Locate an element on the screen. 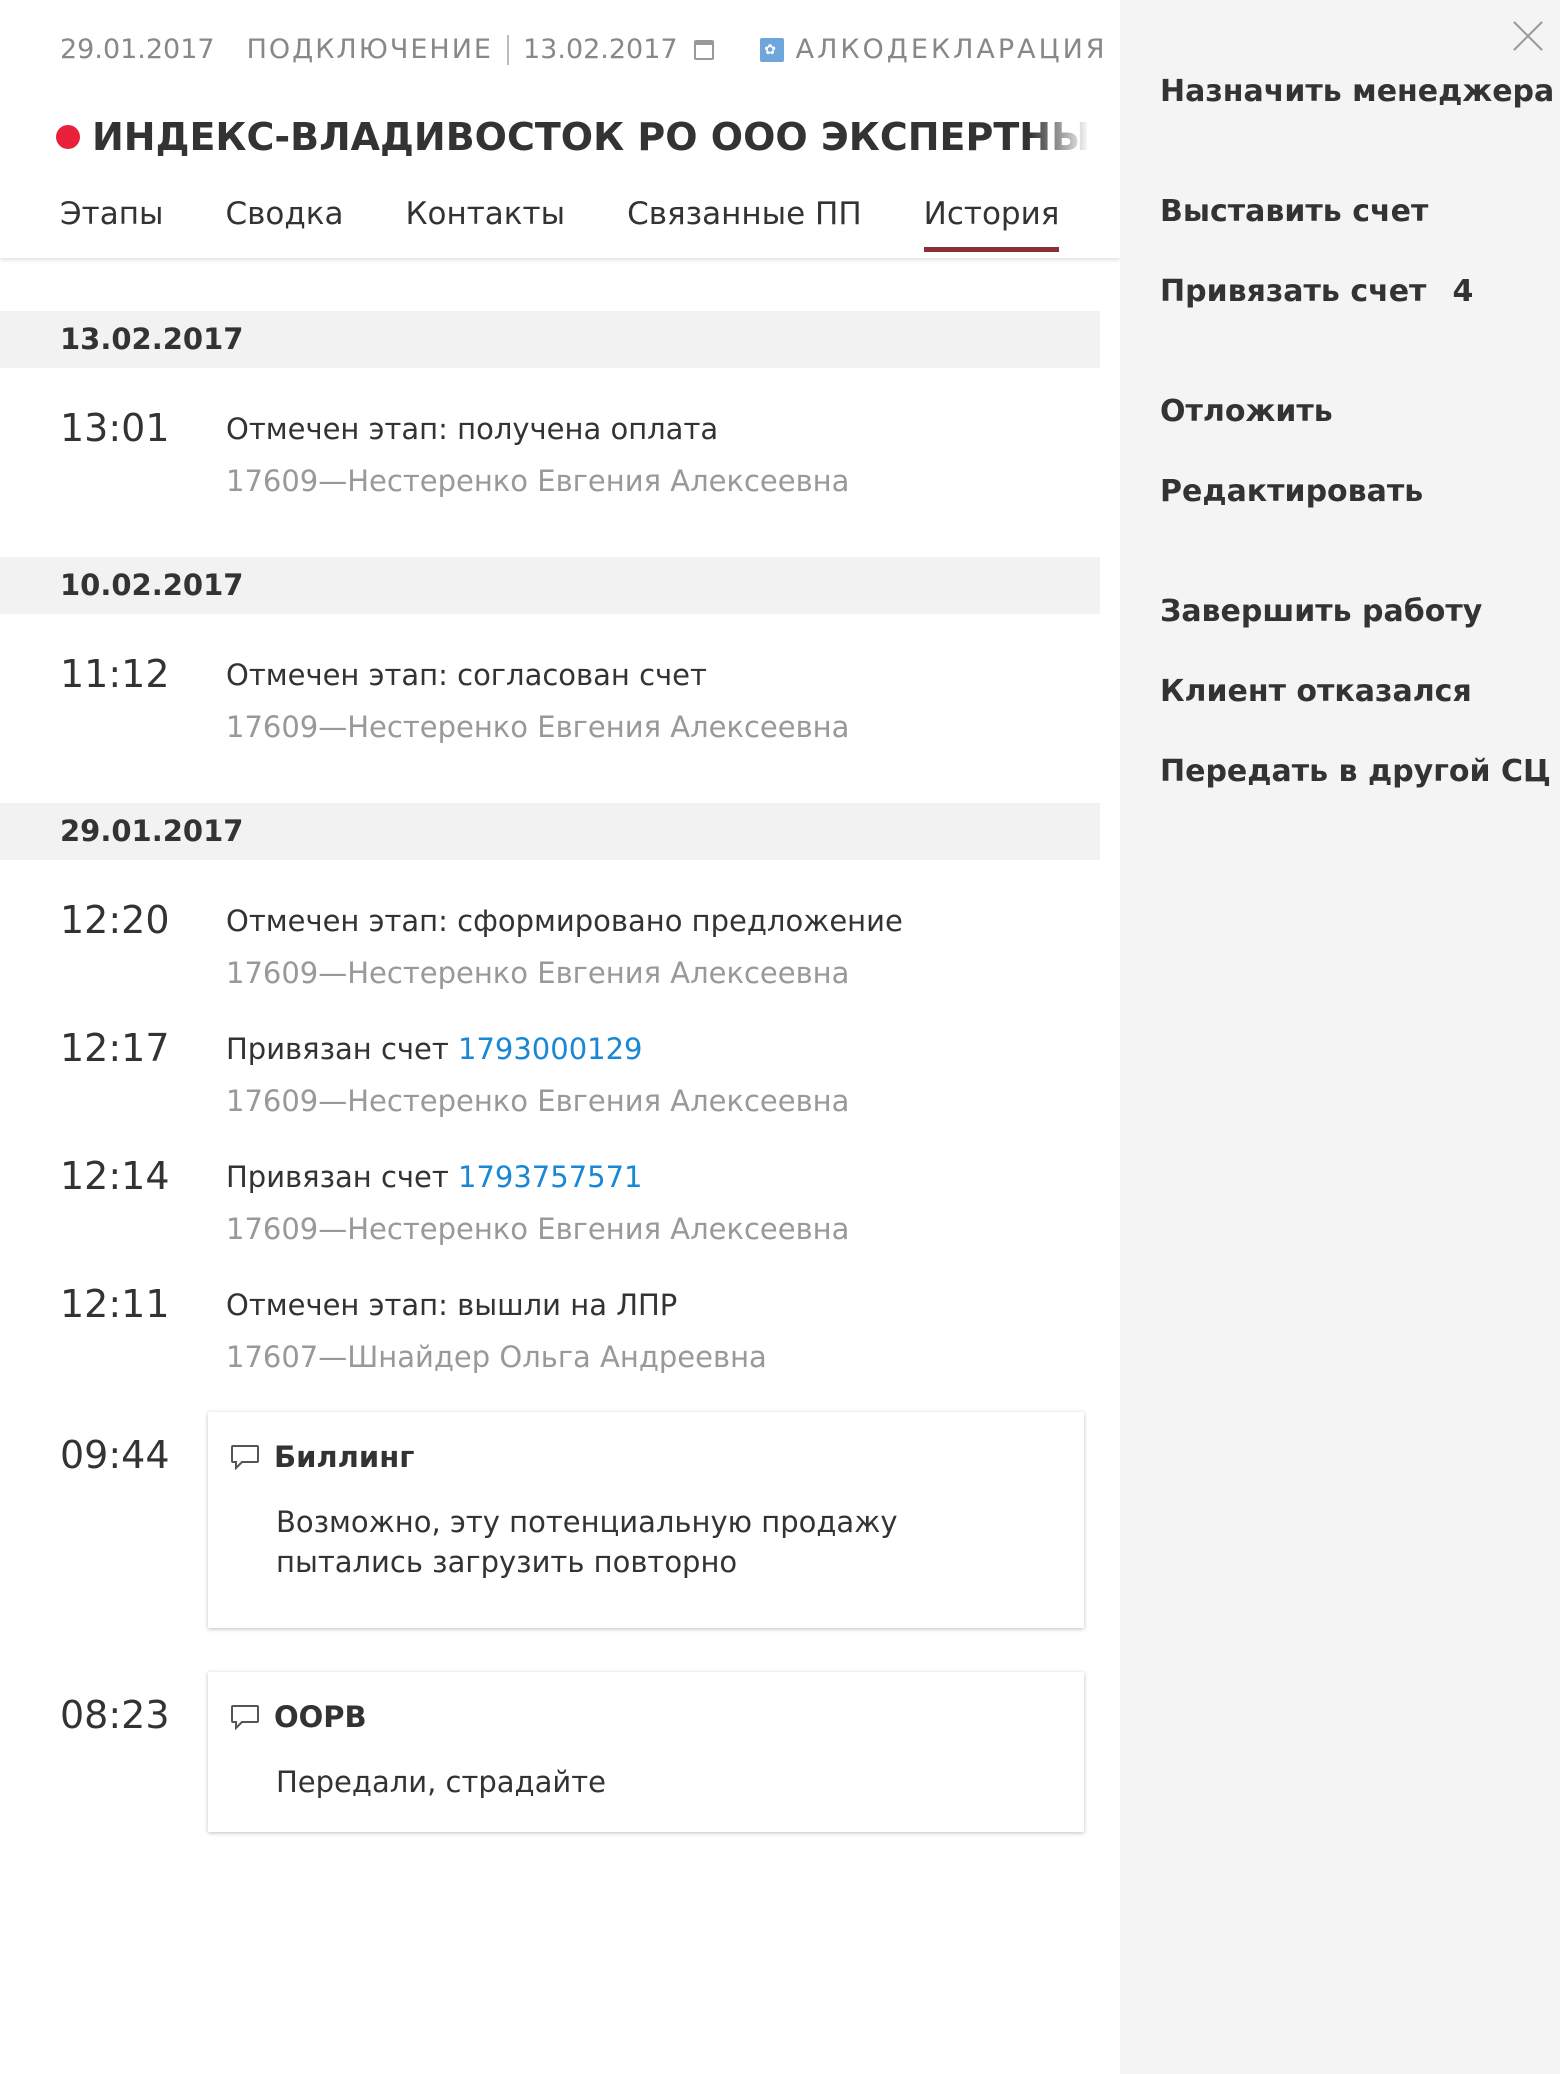 The width and height of the screenshot is (1560, 2074). entry-text: Привязан счет 1793757571 is located at coordinates (434, 1177).